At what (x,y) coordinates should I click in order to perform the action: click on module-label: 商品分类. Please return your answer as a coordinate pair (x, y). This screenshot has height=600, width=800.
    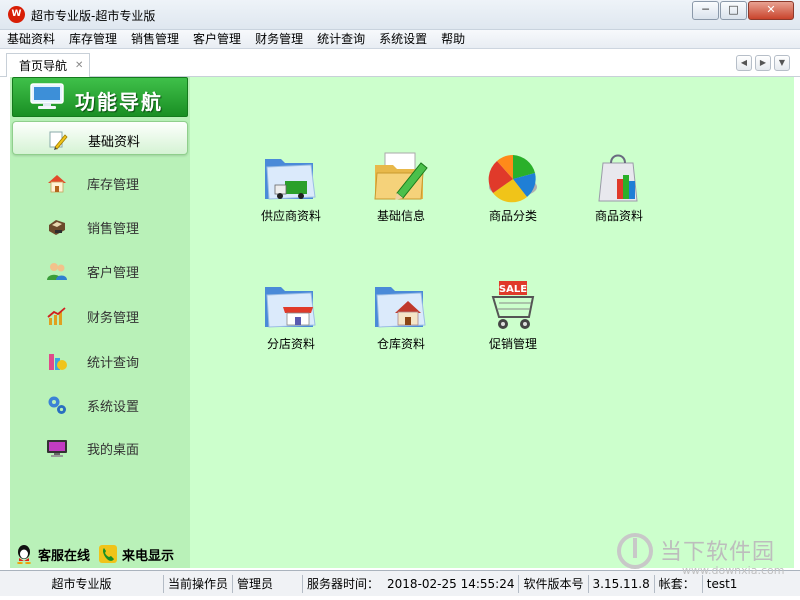
    Looking at the image, I should click on (512, 216).